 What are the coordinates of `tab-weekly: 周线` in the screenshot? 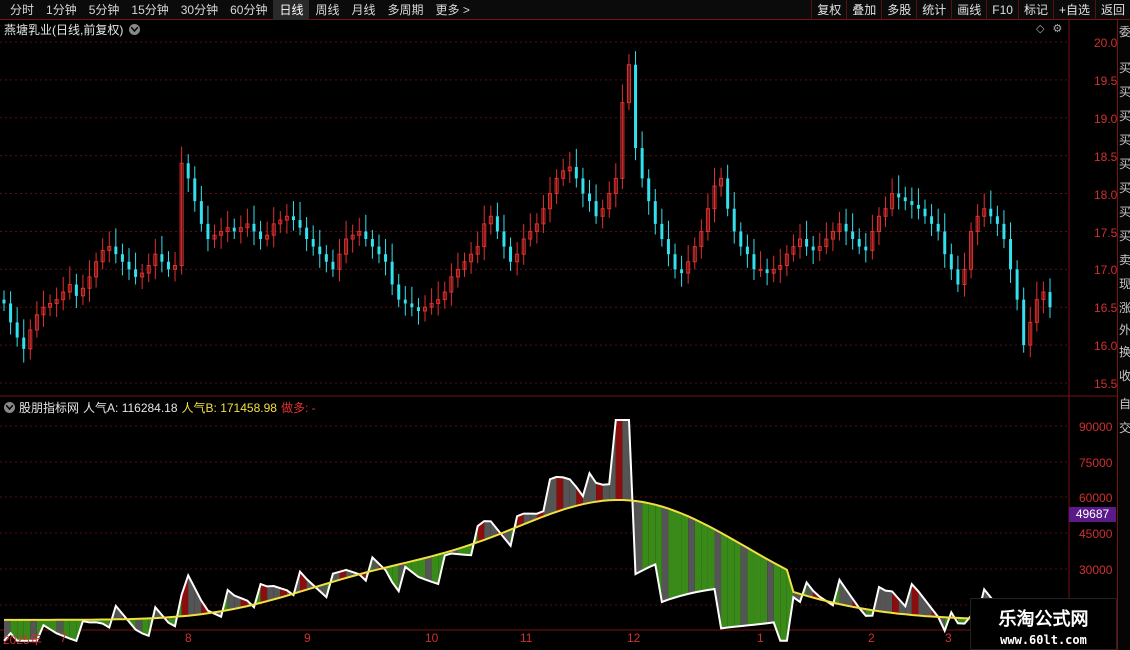 It's located at (327, 10).